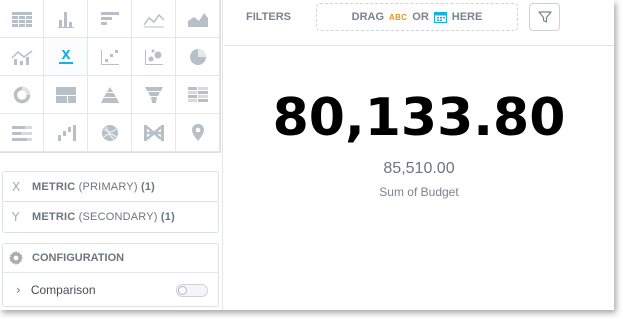 The height and width of the screenshot is (319, 623). I want to click on configuration-panel: CONFIGURATION › Comparison, so click(110, 275).